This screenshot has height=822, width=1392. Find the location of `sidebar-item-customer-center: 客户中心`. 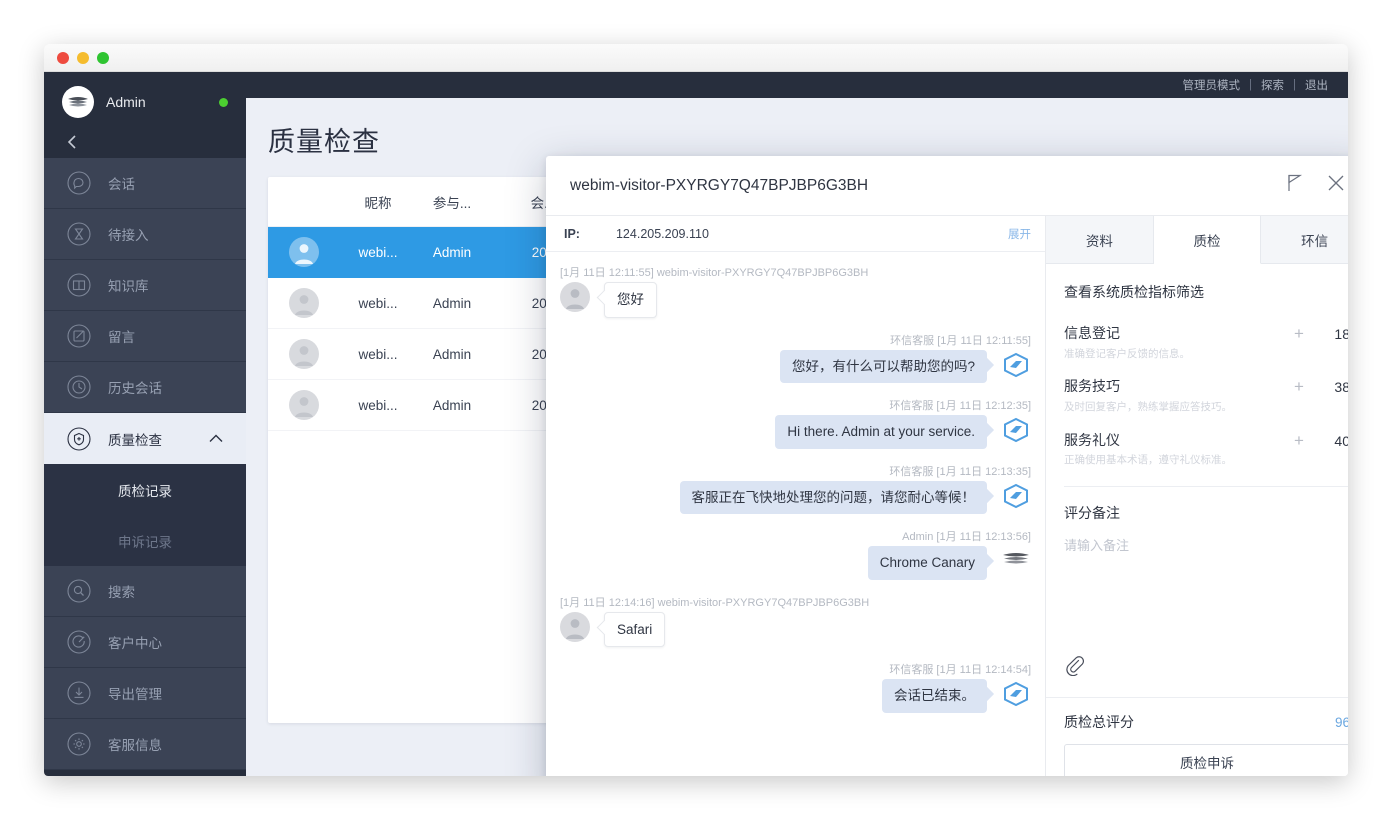

sidebar-item-customer-center: 客户中心 is located at coordinates (145, 642).